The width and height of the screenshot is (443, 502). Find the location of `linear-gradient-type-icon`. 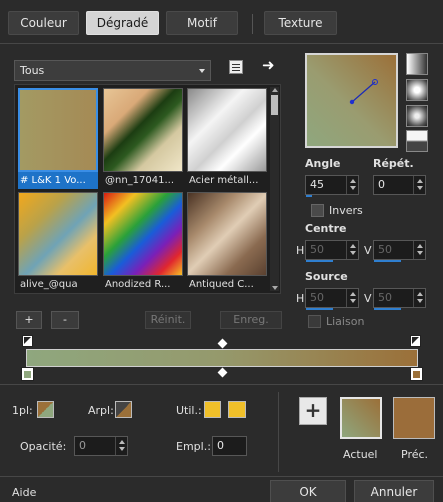

linear-gradient-type-icon is located at coordinates (417, 64).